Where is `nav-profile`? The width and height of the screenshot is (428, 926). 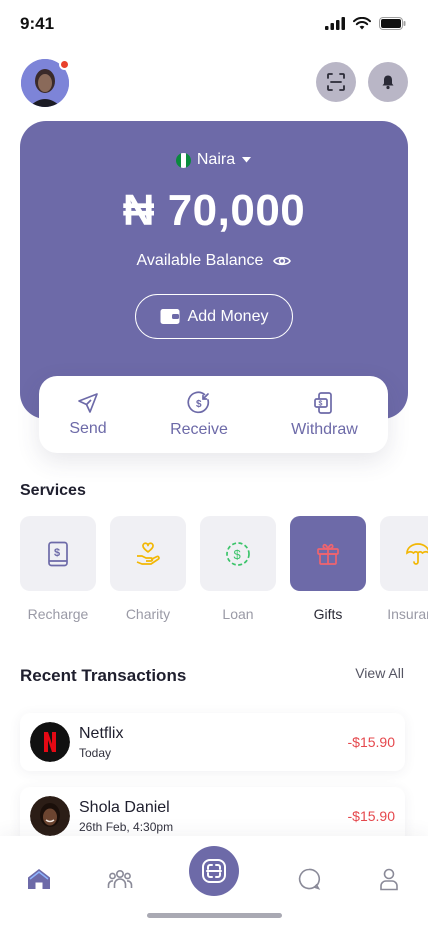
nav-profile is located at coordinates (389, 879).